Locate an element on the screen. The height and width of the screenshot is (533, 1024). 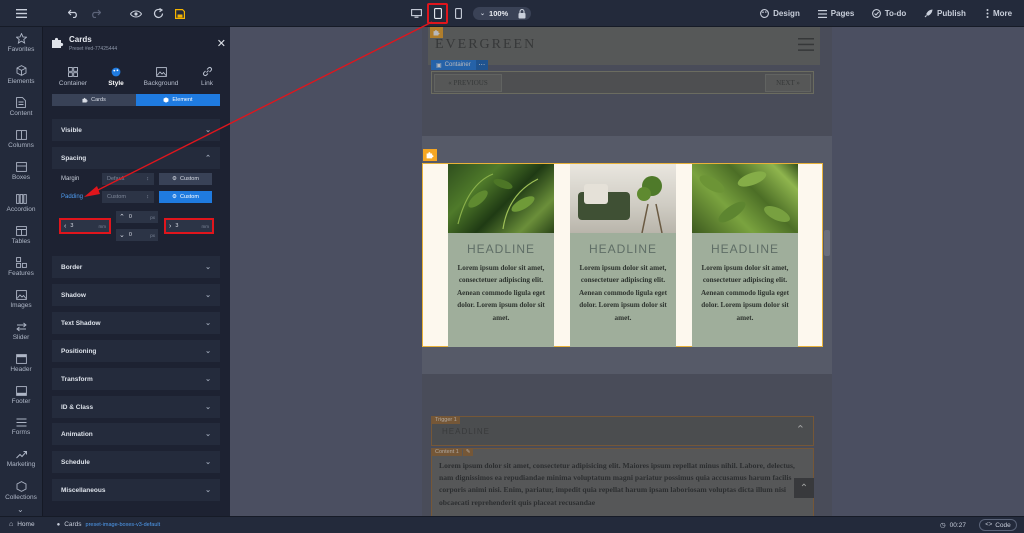
code-button: <> Code is located at coordinates (998, 525).